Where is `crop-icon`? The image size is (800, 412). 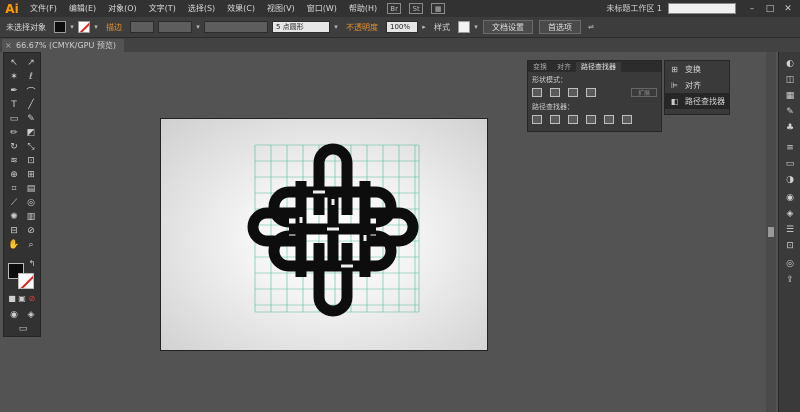
crop-icon is located at coordinates (591, 119).